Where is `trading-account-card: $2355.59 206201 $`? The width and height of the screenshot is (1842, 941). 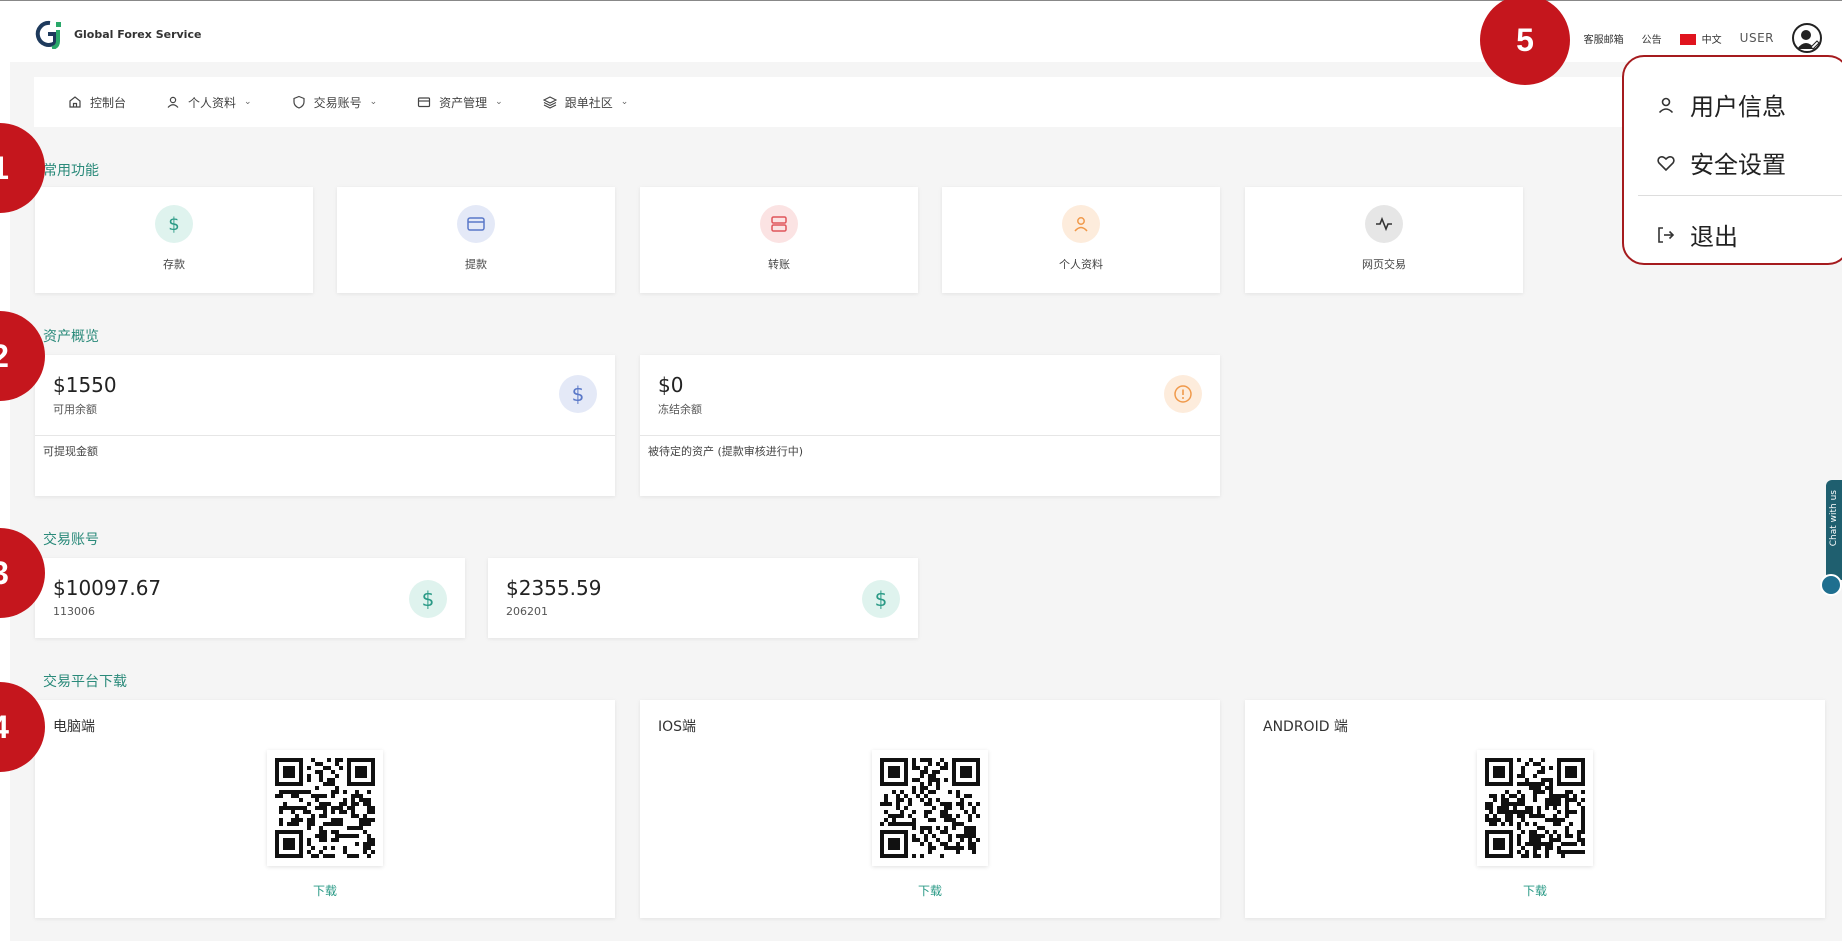
trading-account-card: $2355.59 206201 $ is located at coordinates (703, 598).